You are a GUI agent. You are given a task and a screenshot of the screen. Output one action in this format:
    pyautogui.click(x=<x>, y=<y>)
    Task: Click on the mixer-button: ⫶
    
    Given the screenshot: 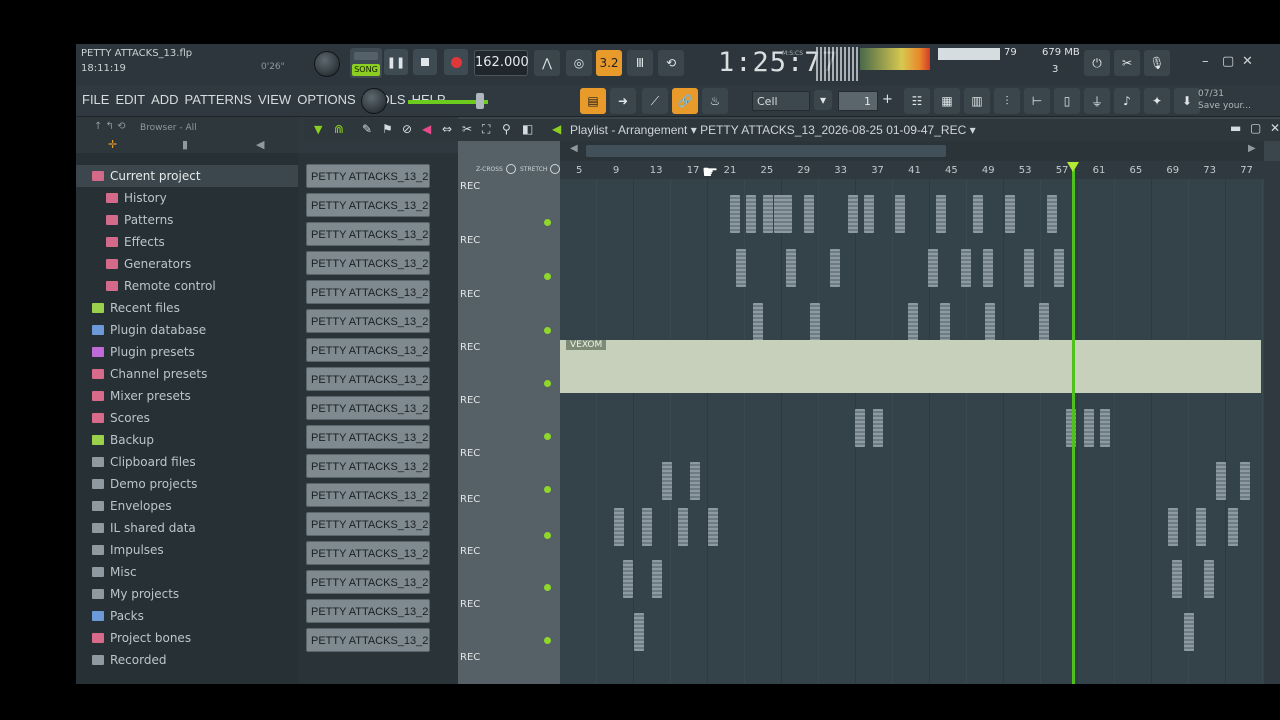 What is the action you would take?
    pyautogui.click(x=1007, y=101)
    